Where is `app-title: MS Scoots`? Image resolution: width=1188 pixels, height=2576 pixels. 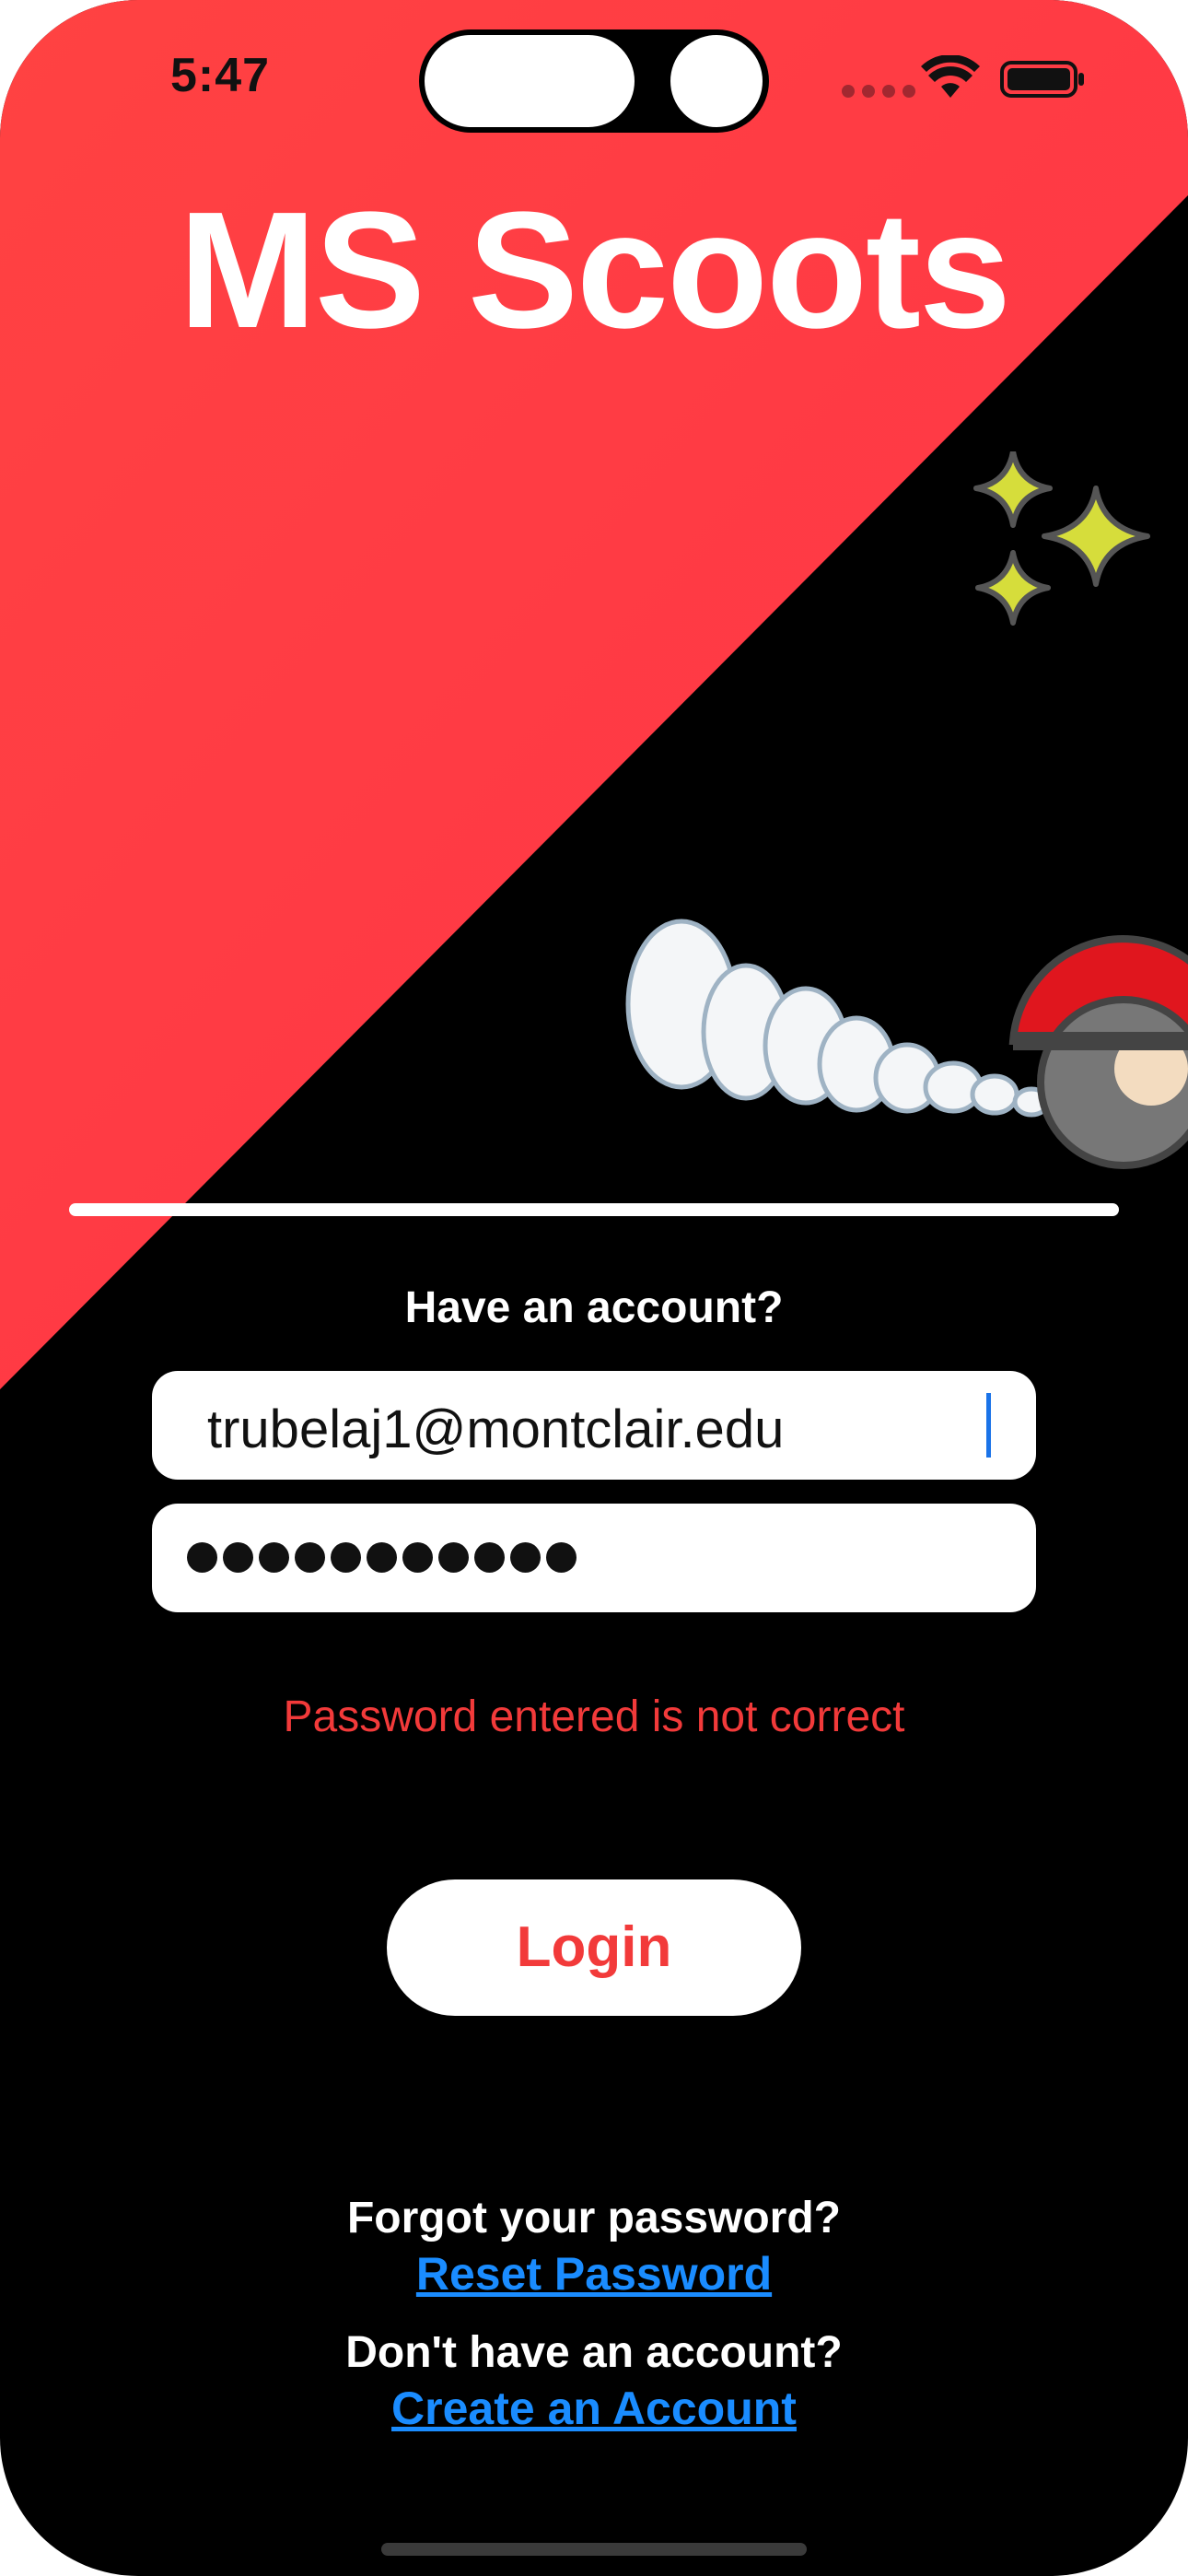 app-title: MS Scoots is located at coordinates (594, 270).